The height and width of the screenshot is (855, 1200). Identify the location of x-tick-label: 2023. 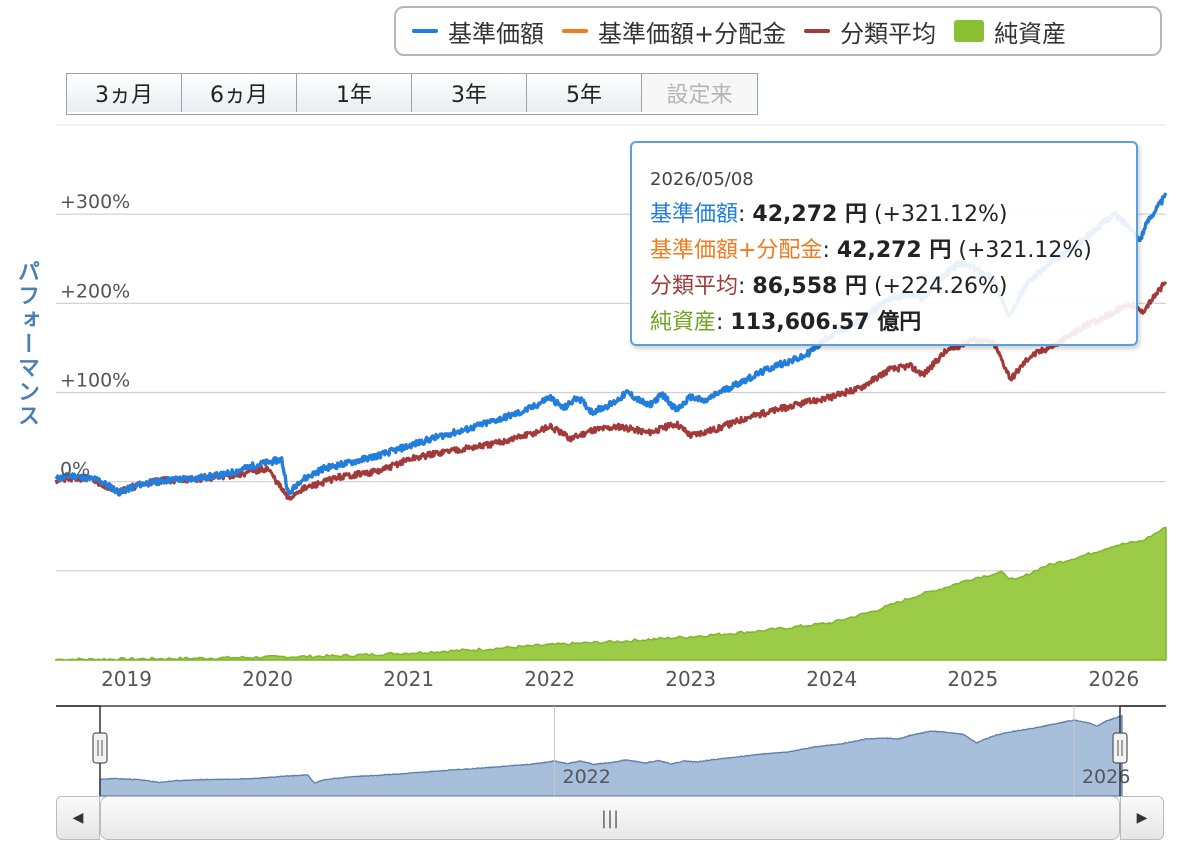
(690, 679).